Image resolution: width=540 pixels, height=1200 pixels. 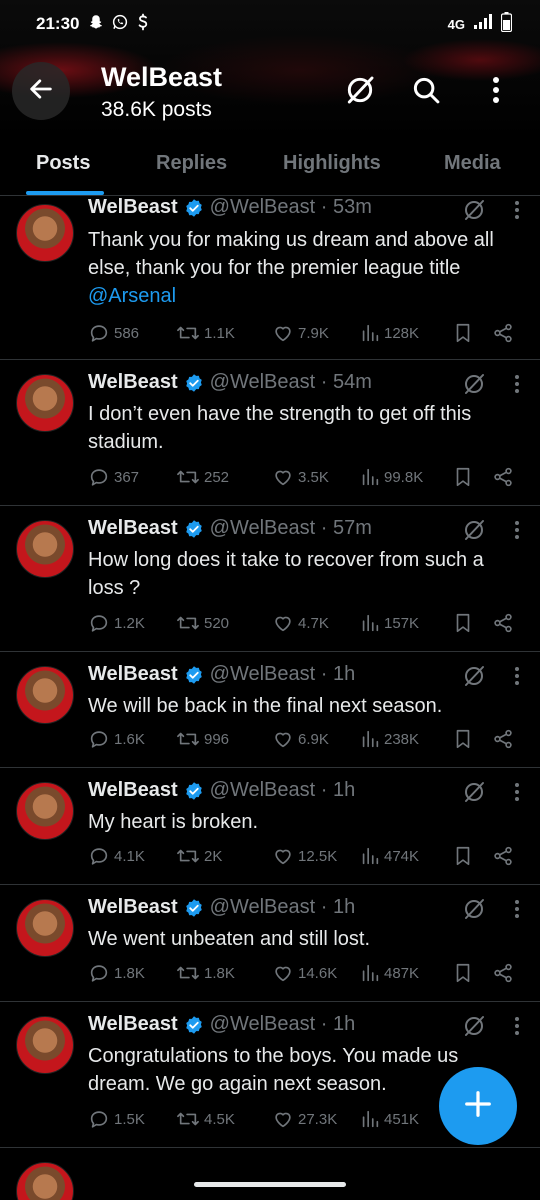 I want to click on like-button: 3.5K, so click(x=300, y=477).